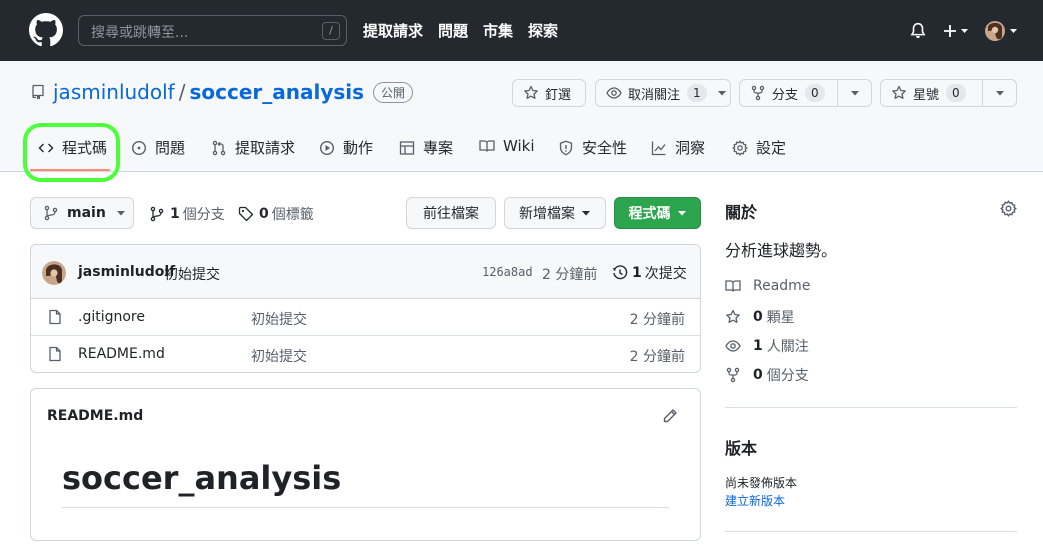  Describe the element at coordinates (170, 148) in the screenshot. I see `tab-issues-label: 問題` at that location.